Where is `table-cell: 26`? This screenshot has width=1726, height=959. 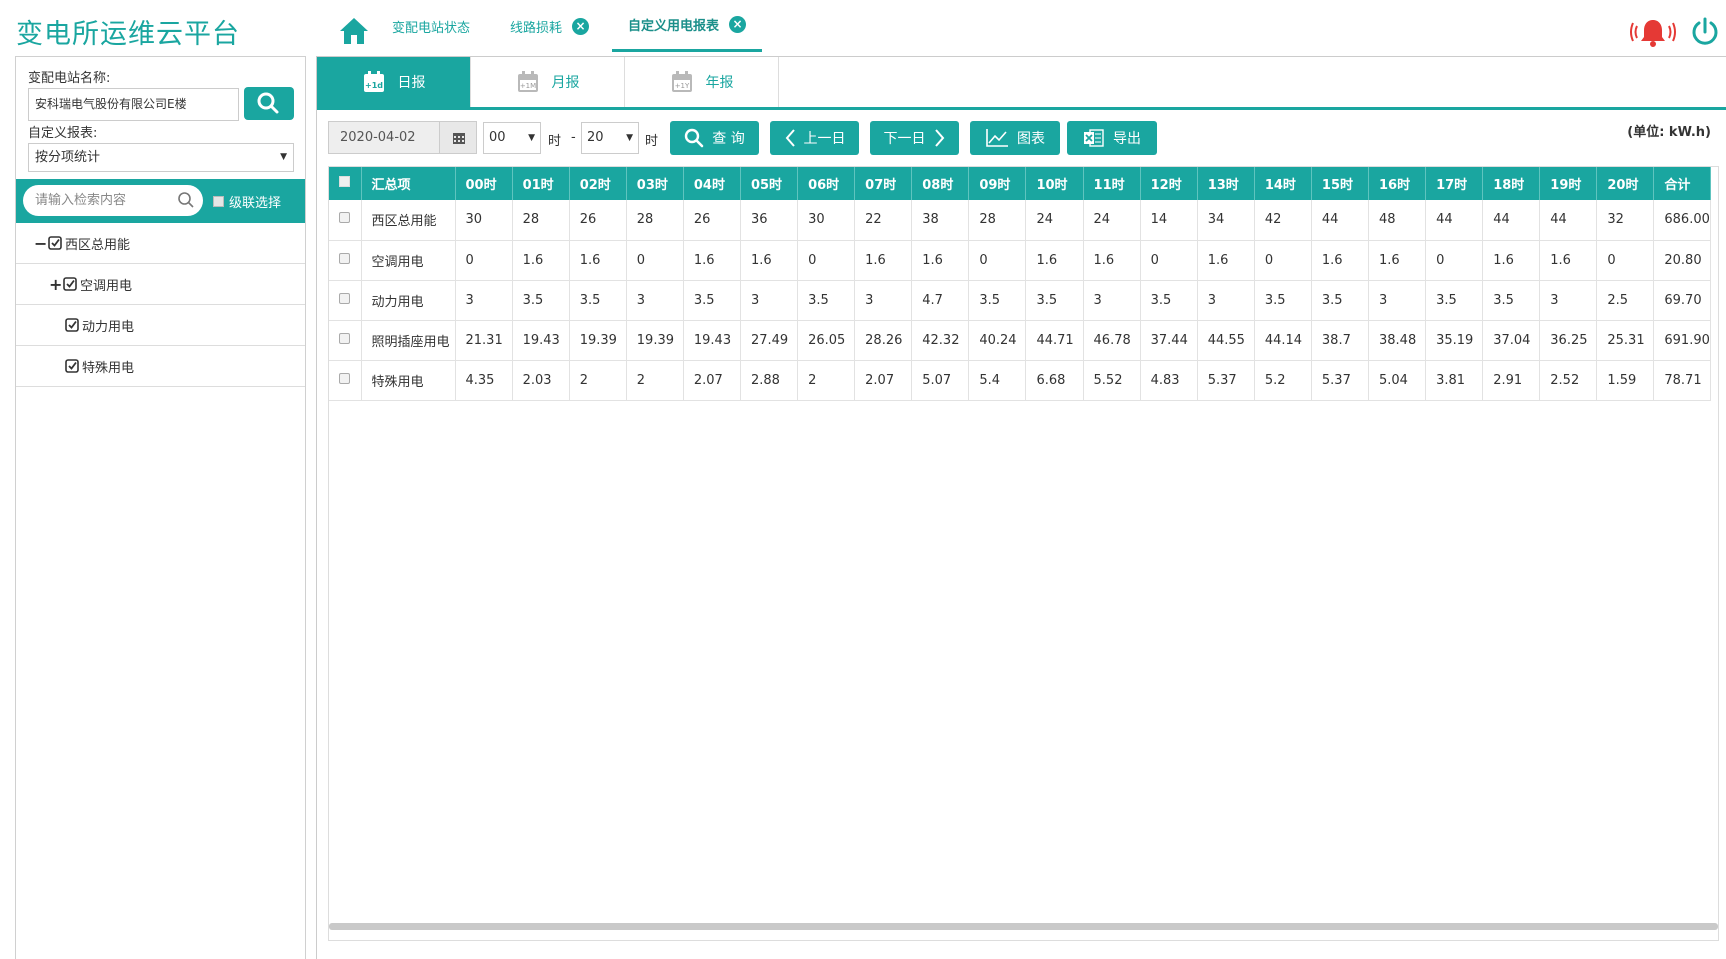 table-cell: 26 is located at coordinates (598, 220).